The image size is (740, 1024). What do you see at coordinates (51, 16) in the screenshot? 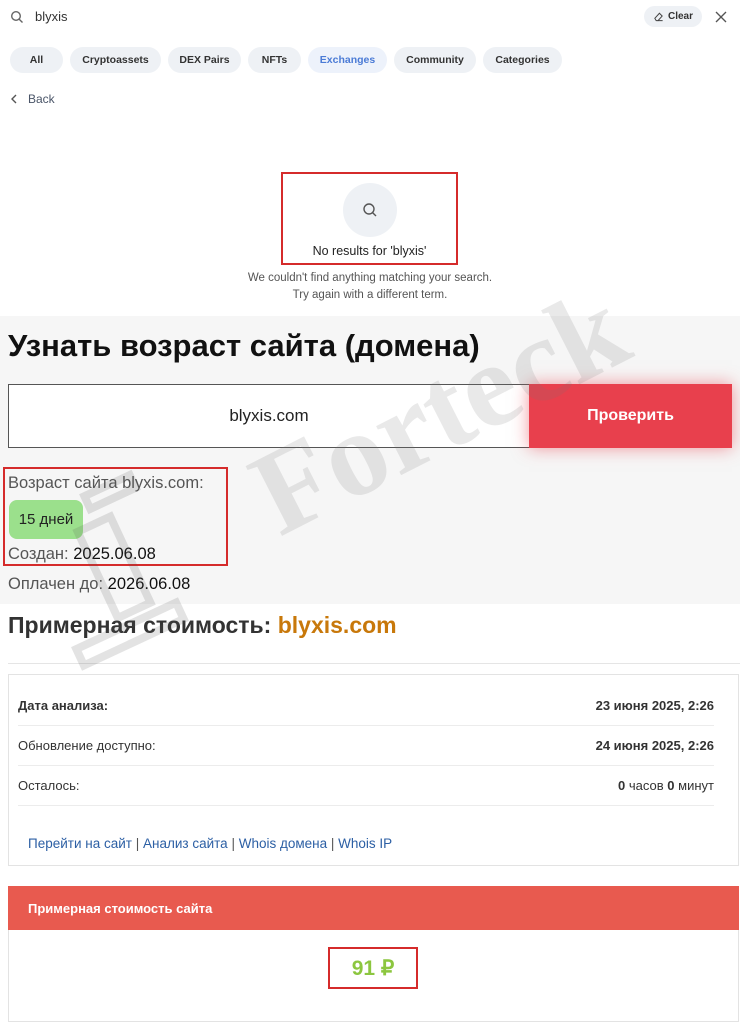
I see `search-input: blyxis` at bounding box center [51, 16].